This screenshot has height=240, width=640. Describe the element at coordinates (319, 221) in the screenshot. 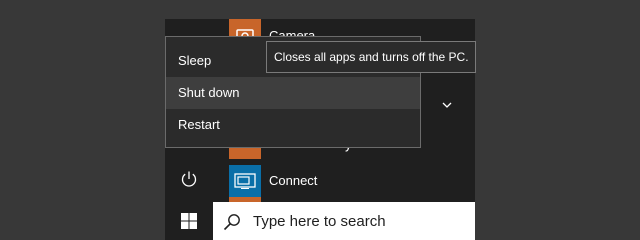

I see `search-placeholder: Type here to search` at that location.